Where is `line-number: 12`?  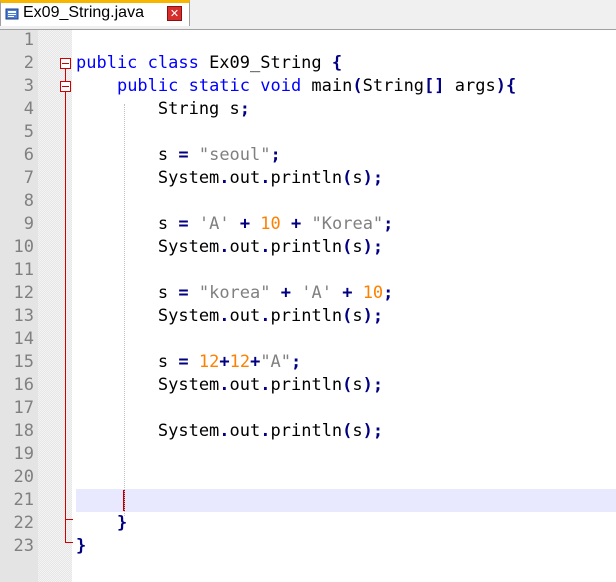
line-number: 12 is located at coordinates (23, 293).